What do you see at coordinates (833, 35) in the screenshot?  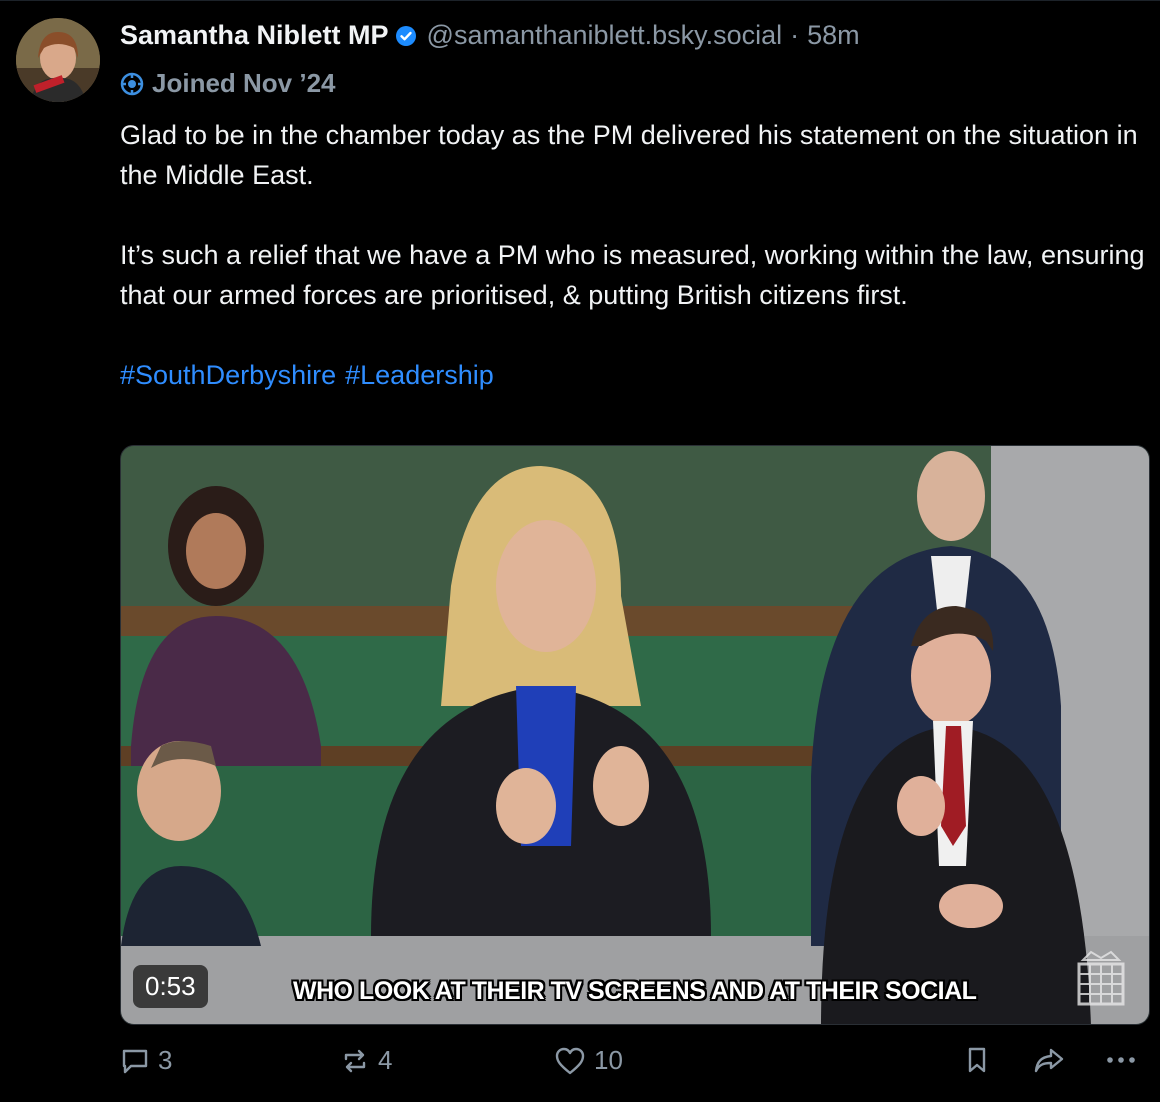 I see `post-timestamp: 58m` at bounding box center [833, 35].